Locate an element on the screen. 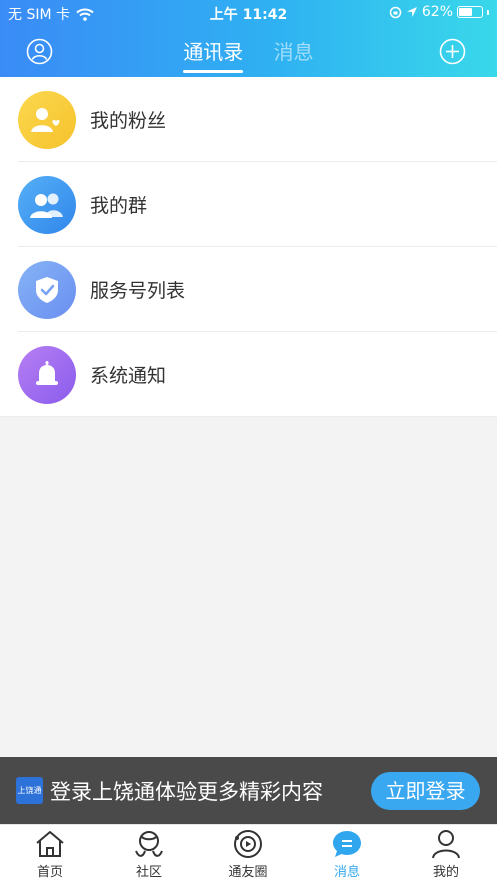  tabbar-item-profile: 我的 is located at coordinates (446, 854).